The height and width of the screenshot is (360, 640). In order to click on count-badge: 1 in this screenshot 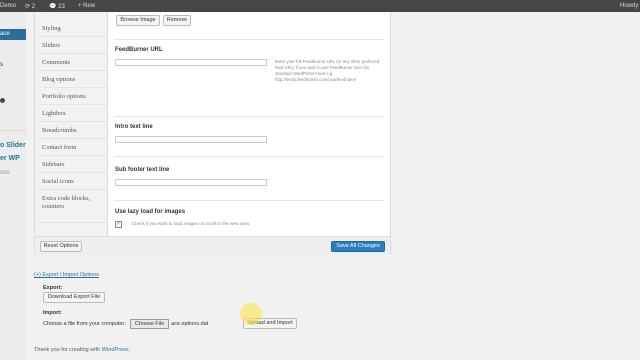, I will do `click(2, 100)`.